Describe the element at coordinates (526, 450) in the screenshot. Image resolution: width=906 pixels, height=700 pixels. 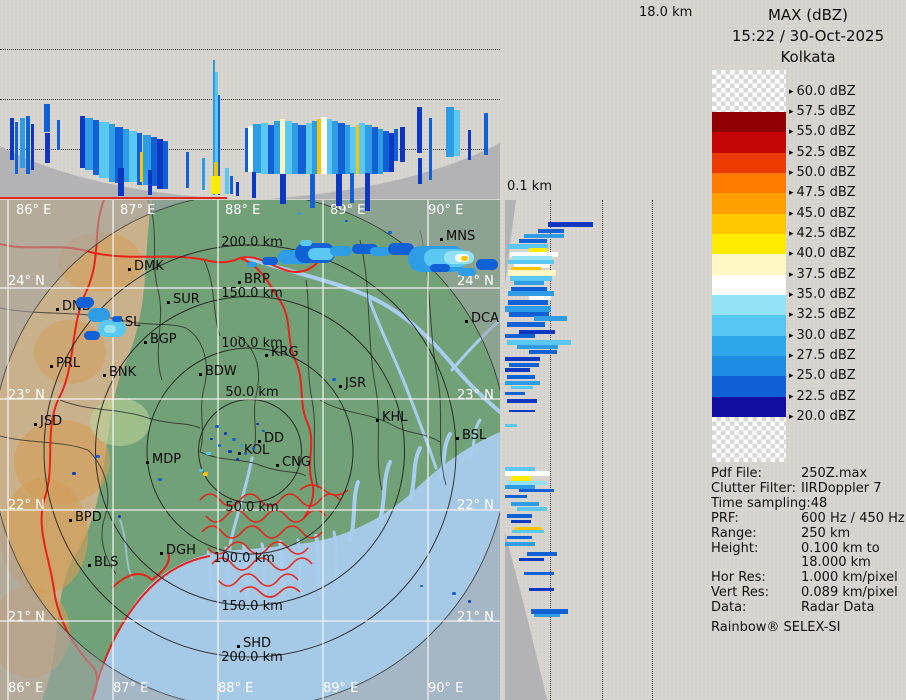
I see `right-panel-blindzone-shape` at that location.